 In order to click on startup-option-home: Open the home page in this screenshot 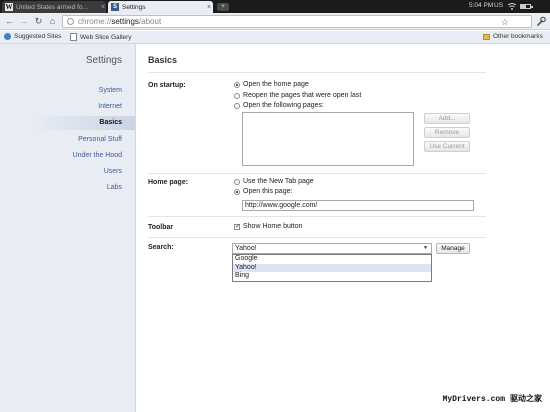, I will do `click(271, 84)`.